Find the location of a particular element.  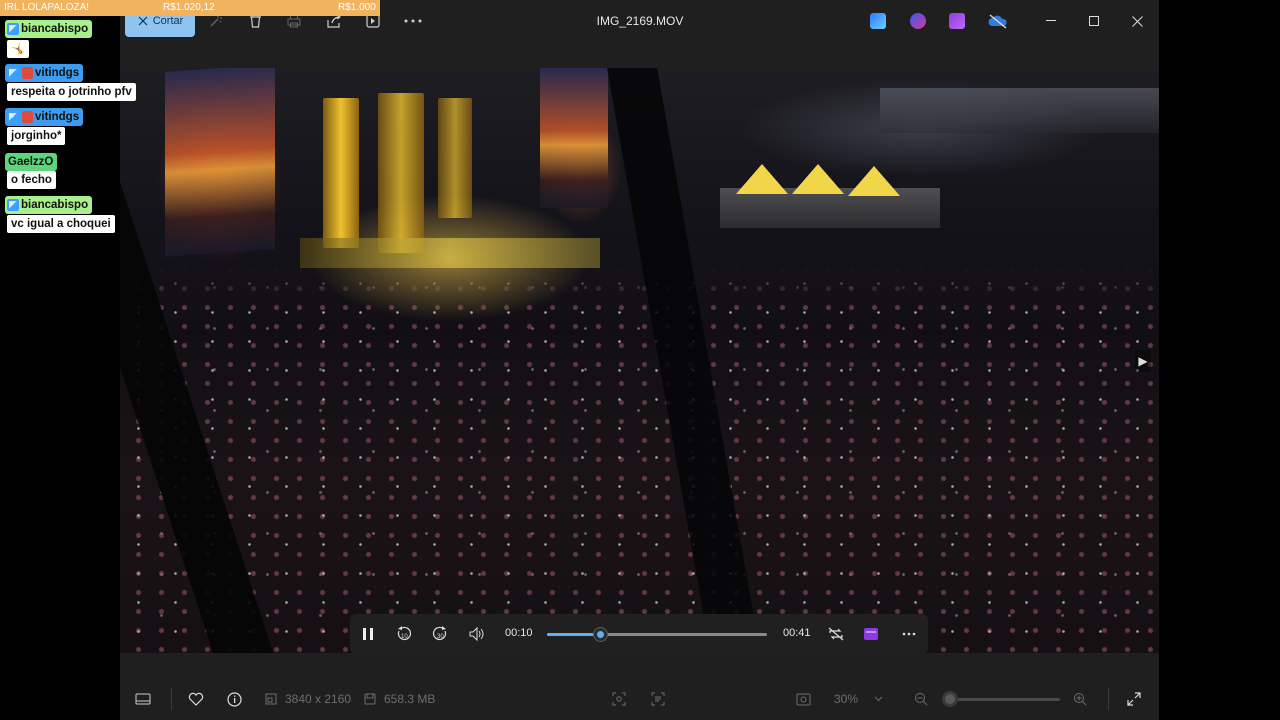

seek-progress is located at coordinates (573, 634).